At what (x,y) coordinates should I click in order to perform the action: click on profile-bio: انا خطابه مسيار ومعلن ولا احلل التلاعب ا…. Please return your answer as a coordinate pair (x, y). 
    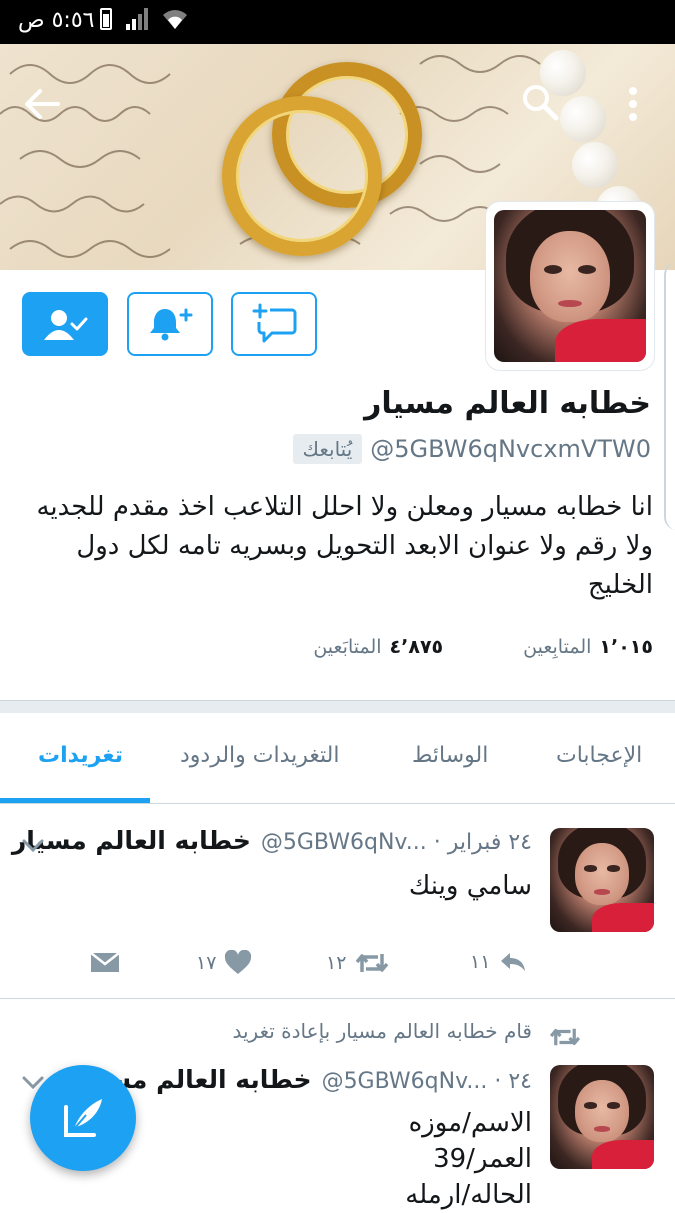
    Looking at the image, I should click on (344, 546).